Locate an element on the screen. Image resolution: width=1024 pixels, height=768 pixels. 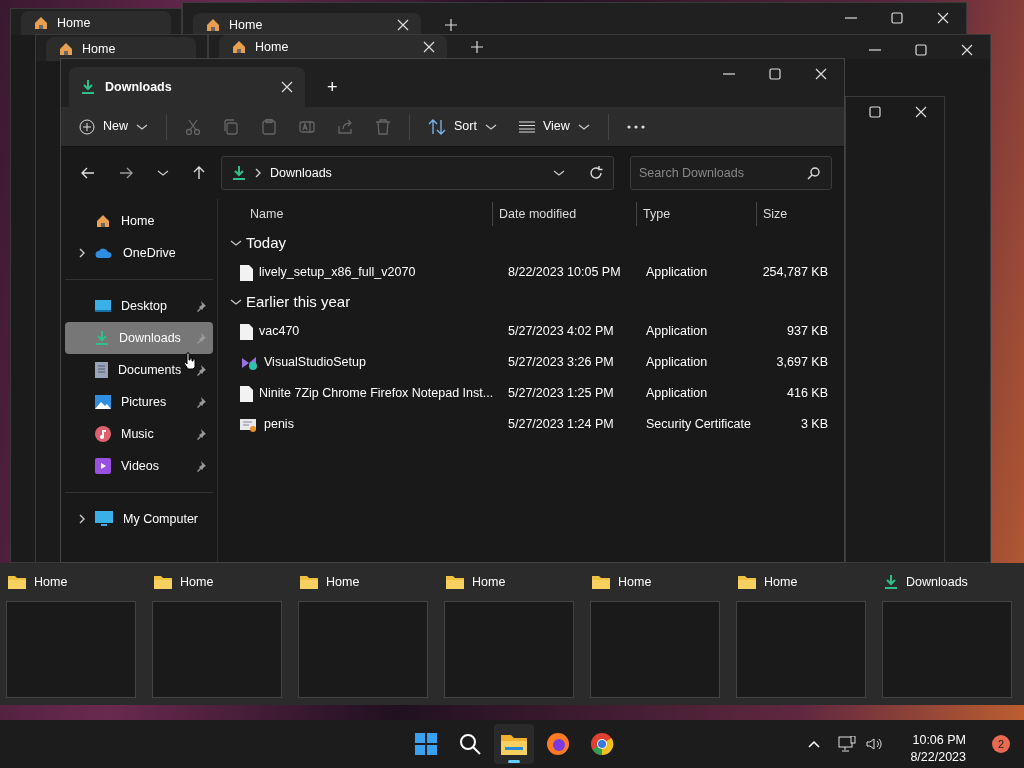
table-cell: 5/27/2023 1:25 PM is located at coordinates (561, 393).